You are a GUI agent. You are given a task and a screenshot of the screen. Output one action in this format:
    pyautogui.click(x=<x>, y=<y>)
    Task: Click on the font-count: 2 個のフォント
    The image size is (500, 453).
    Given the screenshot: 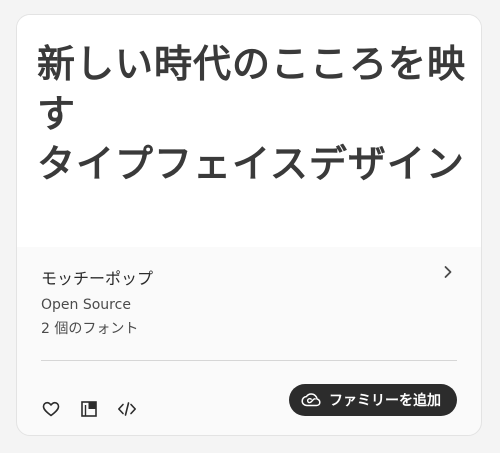 What is the action you would take?
    pyautogui.click(x=90, y=329)
    